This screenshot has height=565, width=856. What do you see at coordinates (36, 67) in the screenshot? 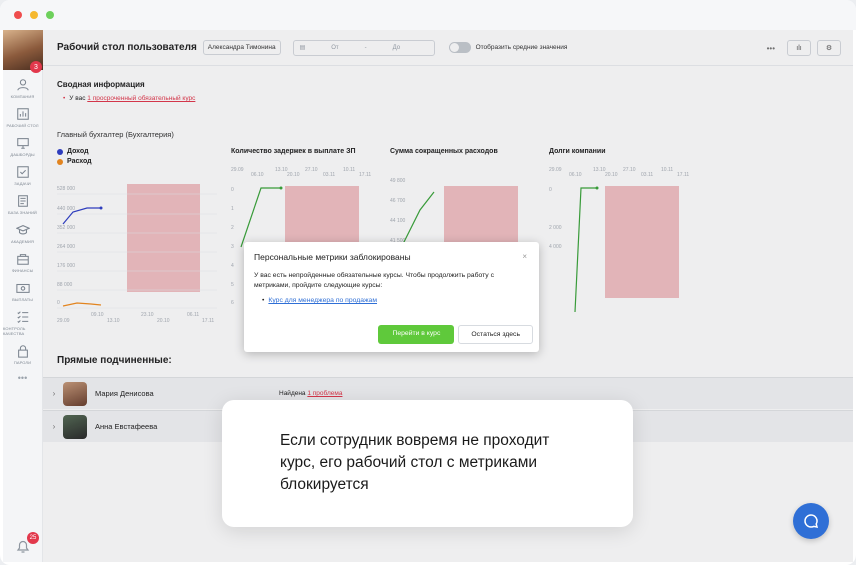
I see `avatar-badge: 3` at bounding box center [36, 67].